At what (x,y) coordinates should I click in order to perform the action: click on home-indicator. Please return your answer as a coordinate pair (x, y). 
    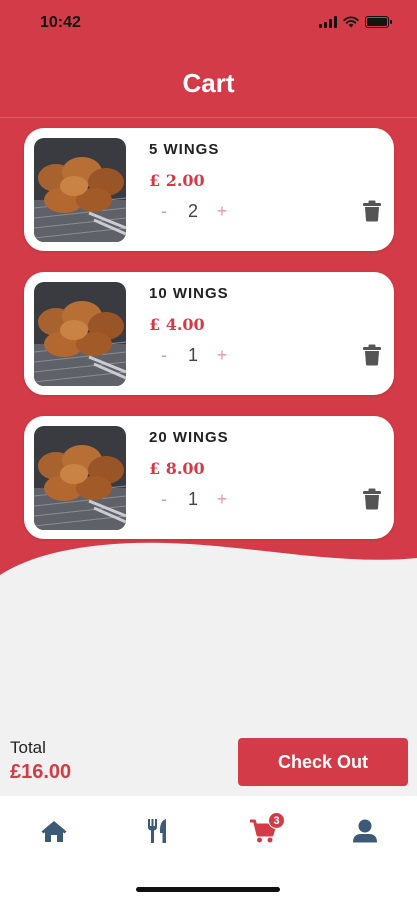
    Looking at the image, I should click on (208, 889).